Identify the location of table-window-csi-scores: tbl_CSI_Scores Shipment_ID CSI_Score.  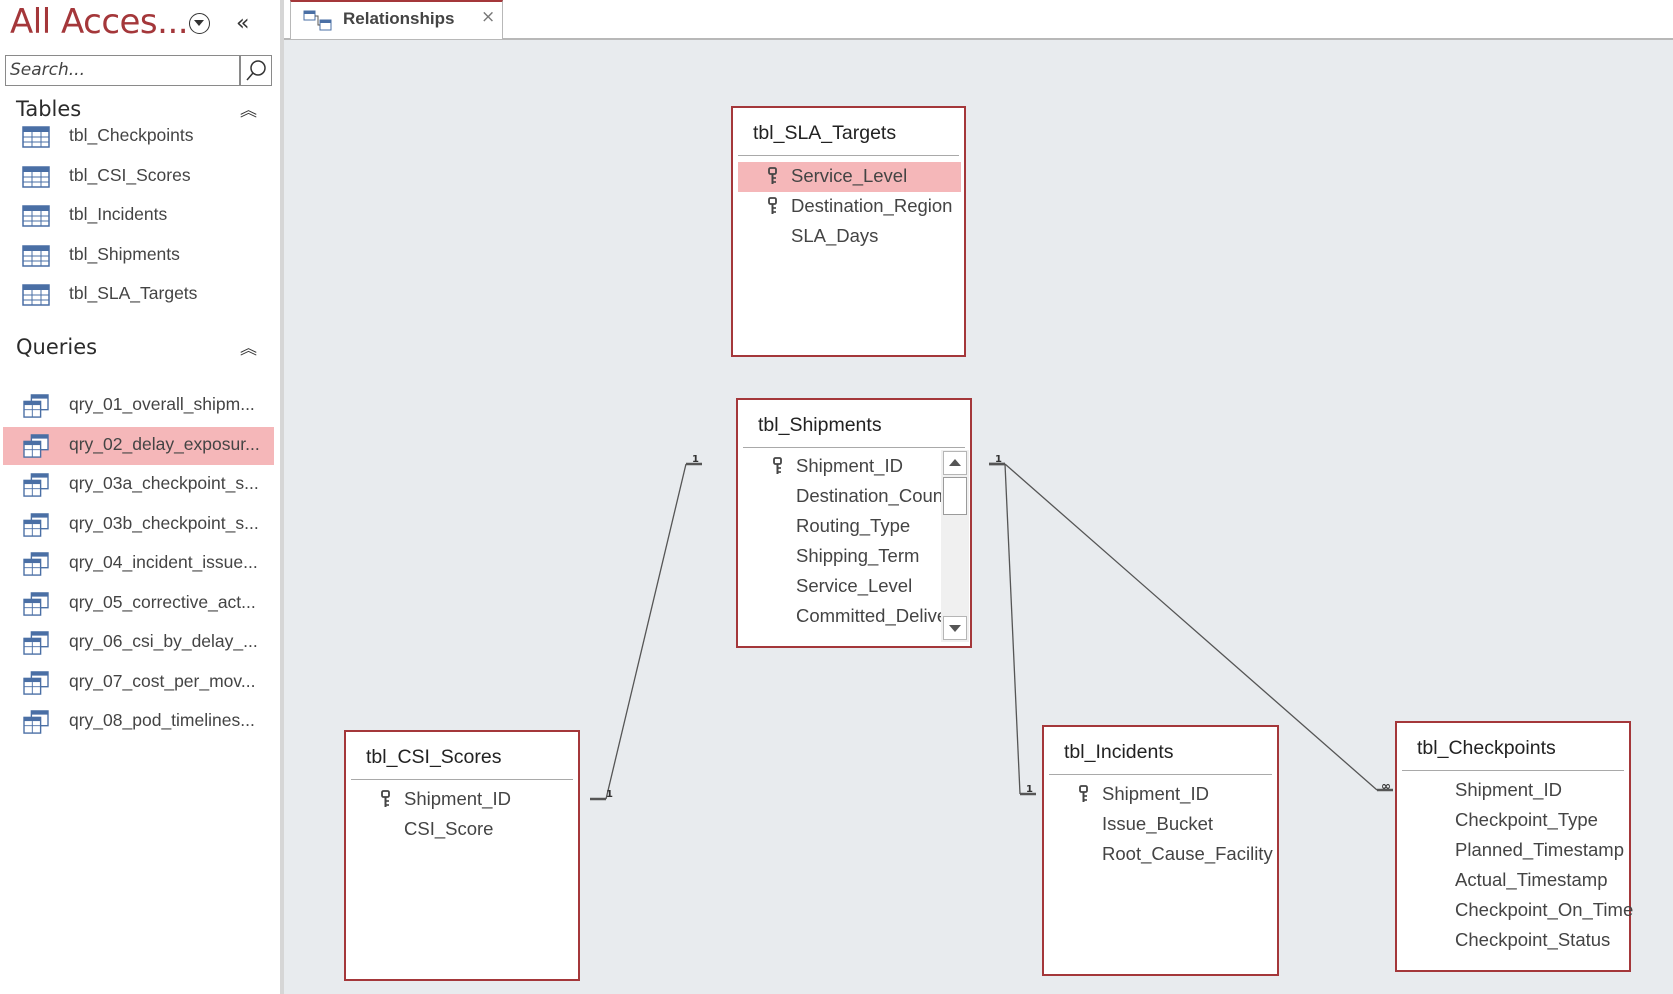
(462, 855).